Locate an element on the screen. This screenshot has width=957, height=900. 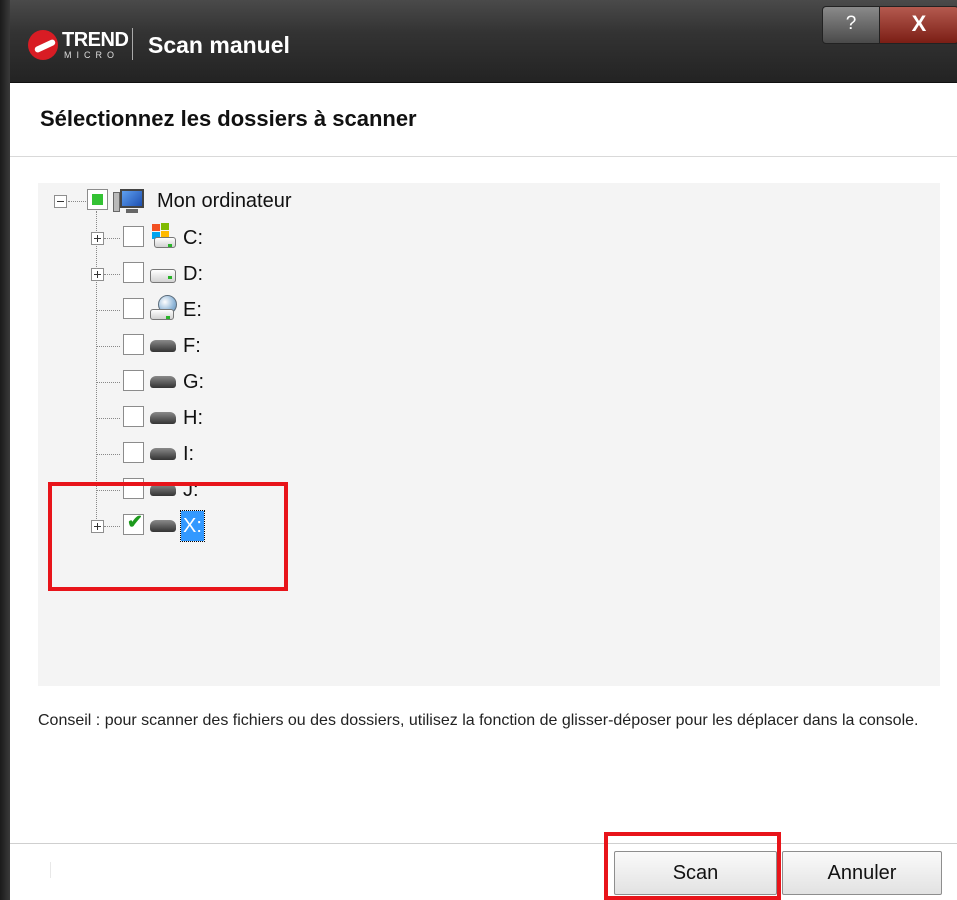
window-frame-left is located at coordinates (5, 450).